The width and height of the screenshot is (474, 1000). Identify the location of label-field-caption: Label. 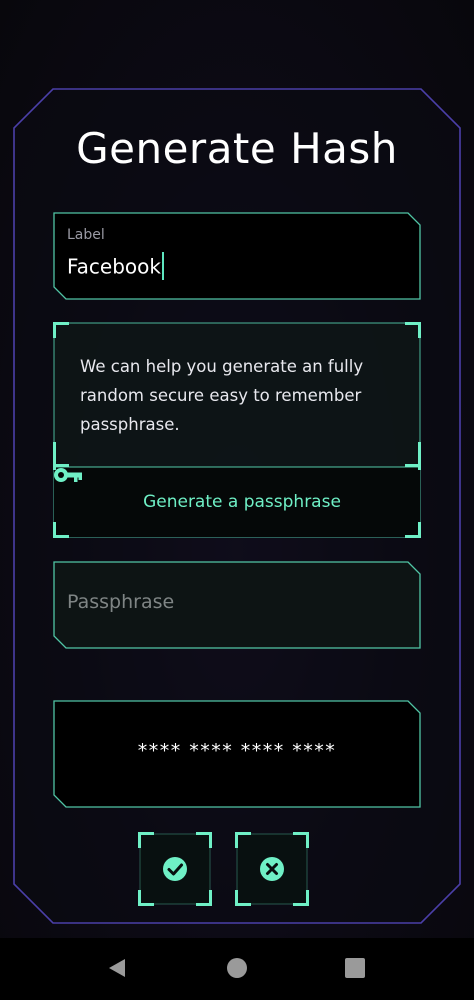
(86, 235).